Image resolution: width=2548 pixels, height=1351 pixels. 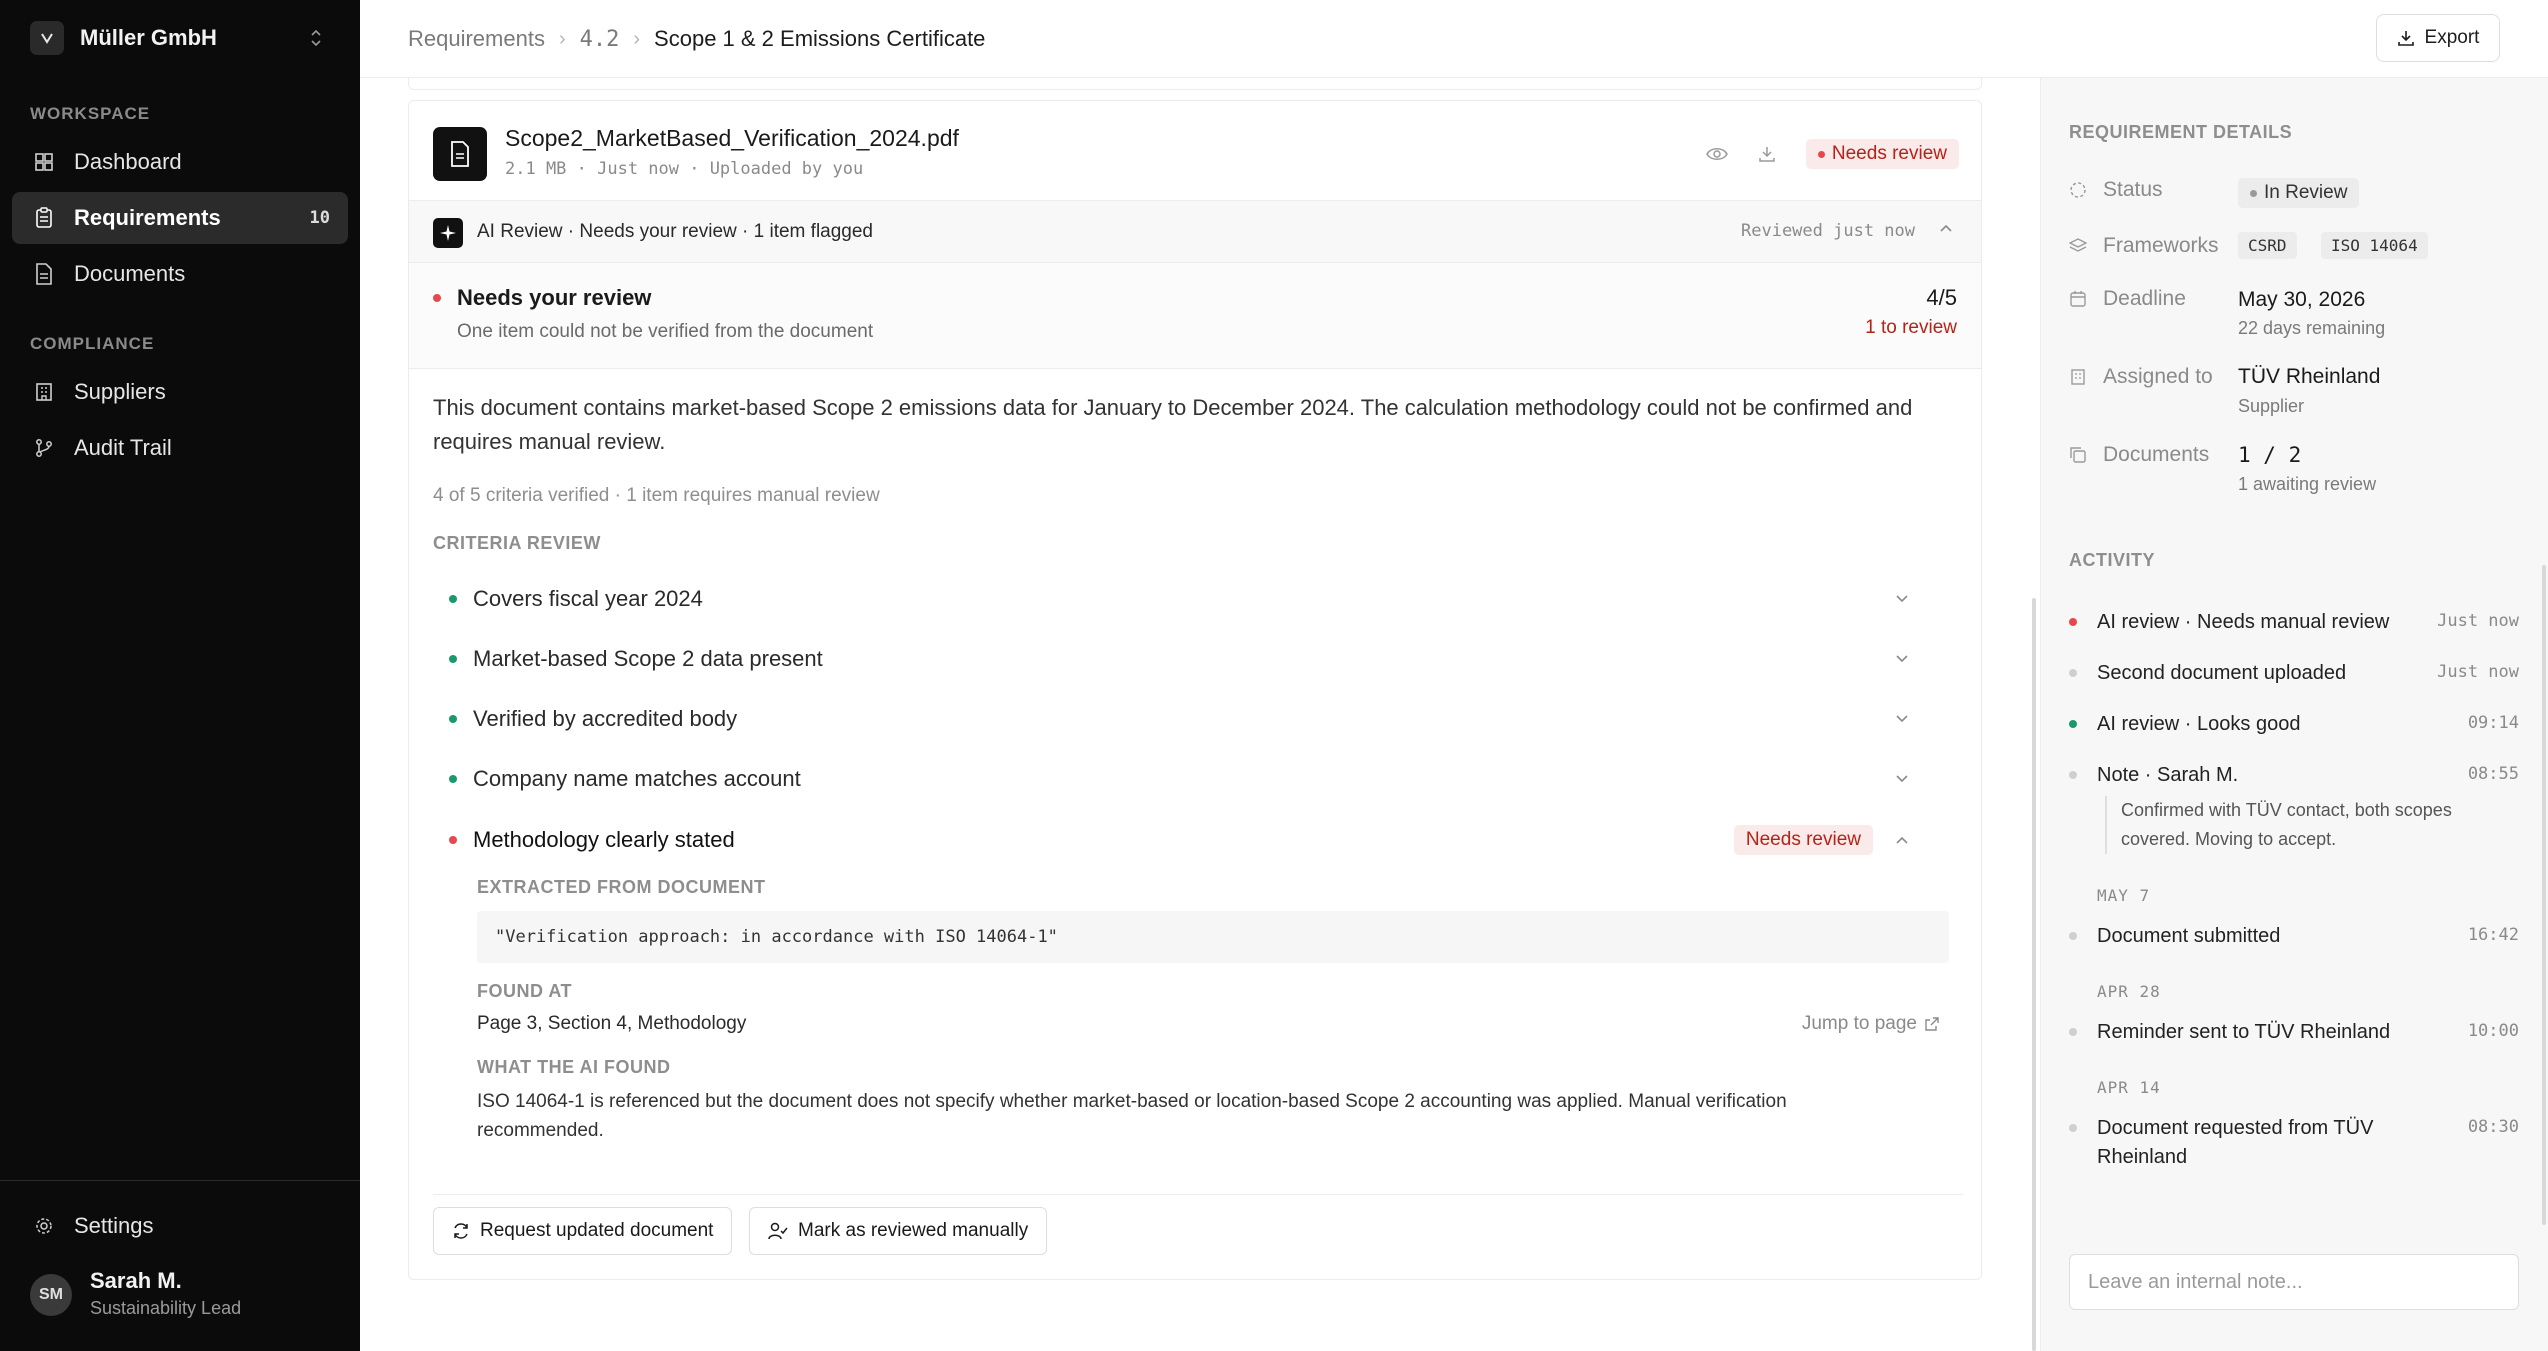 What do you see at coordinates (583, 1231) in the screenshot?
I see `request-updated-document-button: Request updated document` at bounding box center [583, 1231].